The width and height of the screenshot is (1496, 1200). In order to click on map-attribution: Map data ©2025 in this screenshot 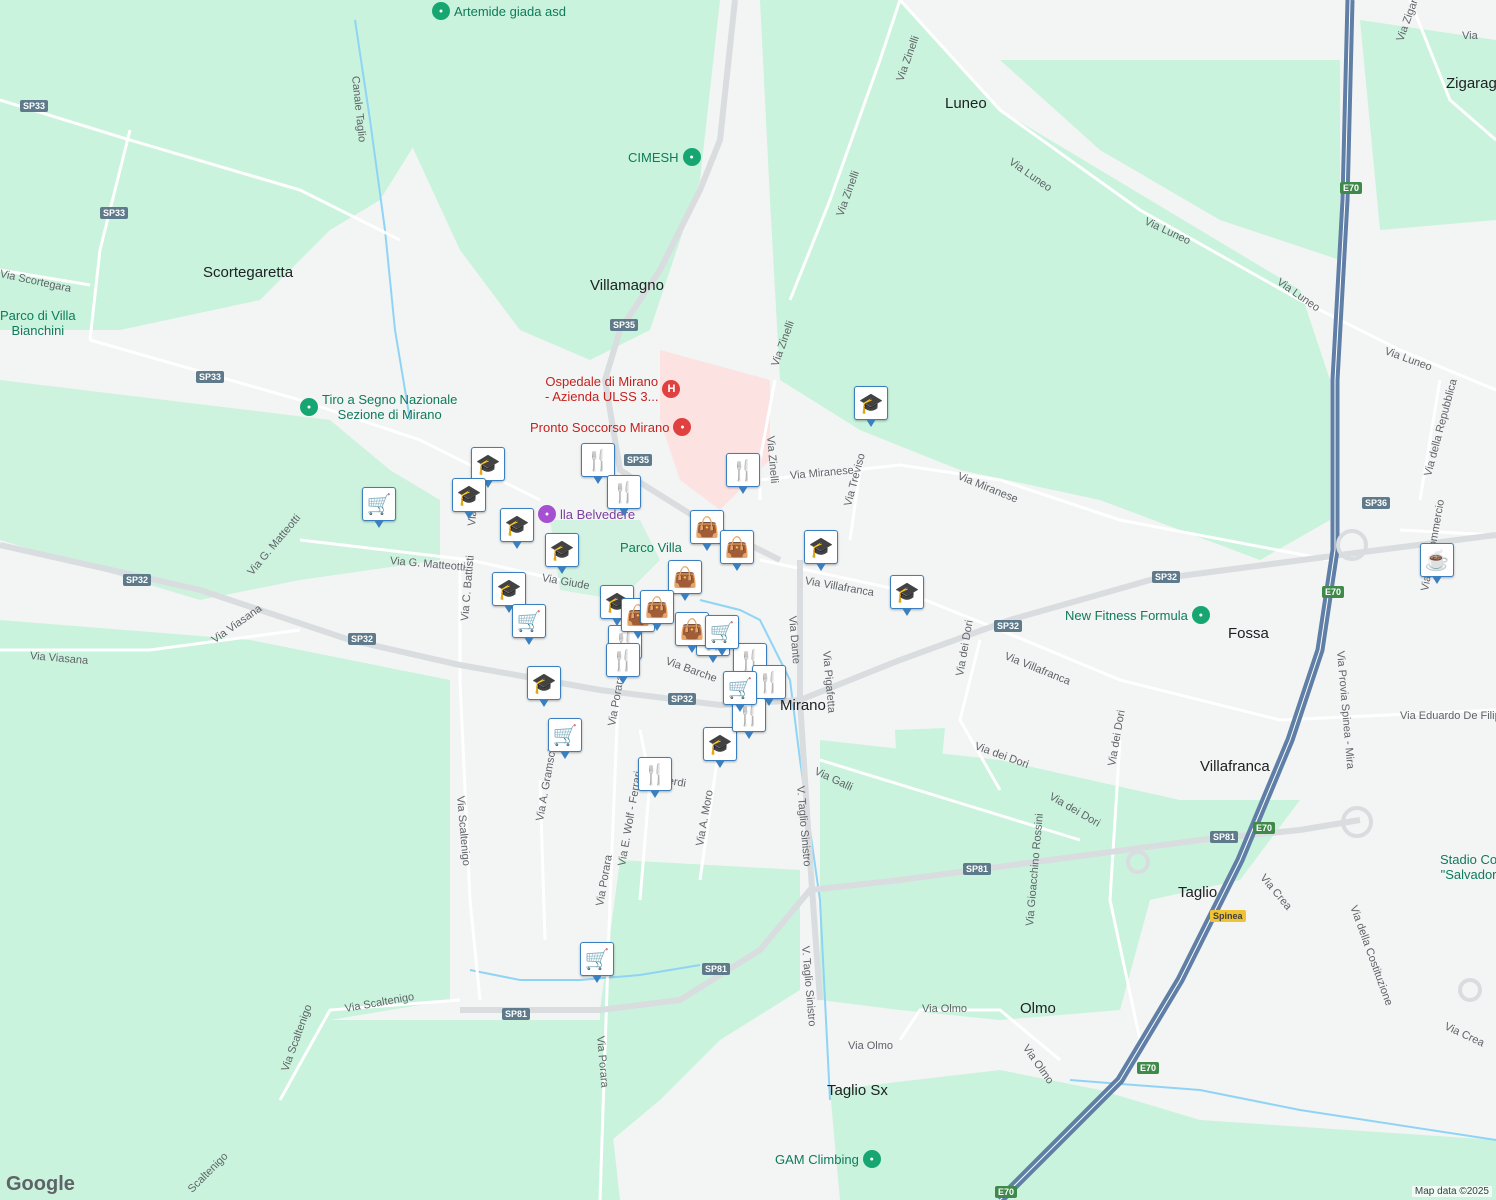, I will do `click(1451, 1191)`.